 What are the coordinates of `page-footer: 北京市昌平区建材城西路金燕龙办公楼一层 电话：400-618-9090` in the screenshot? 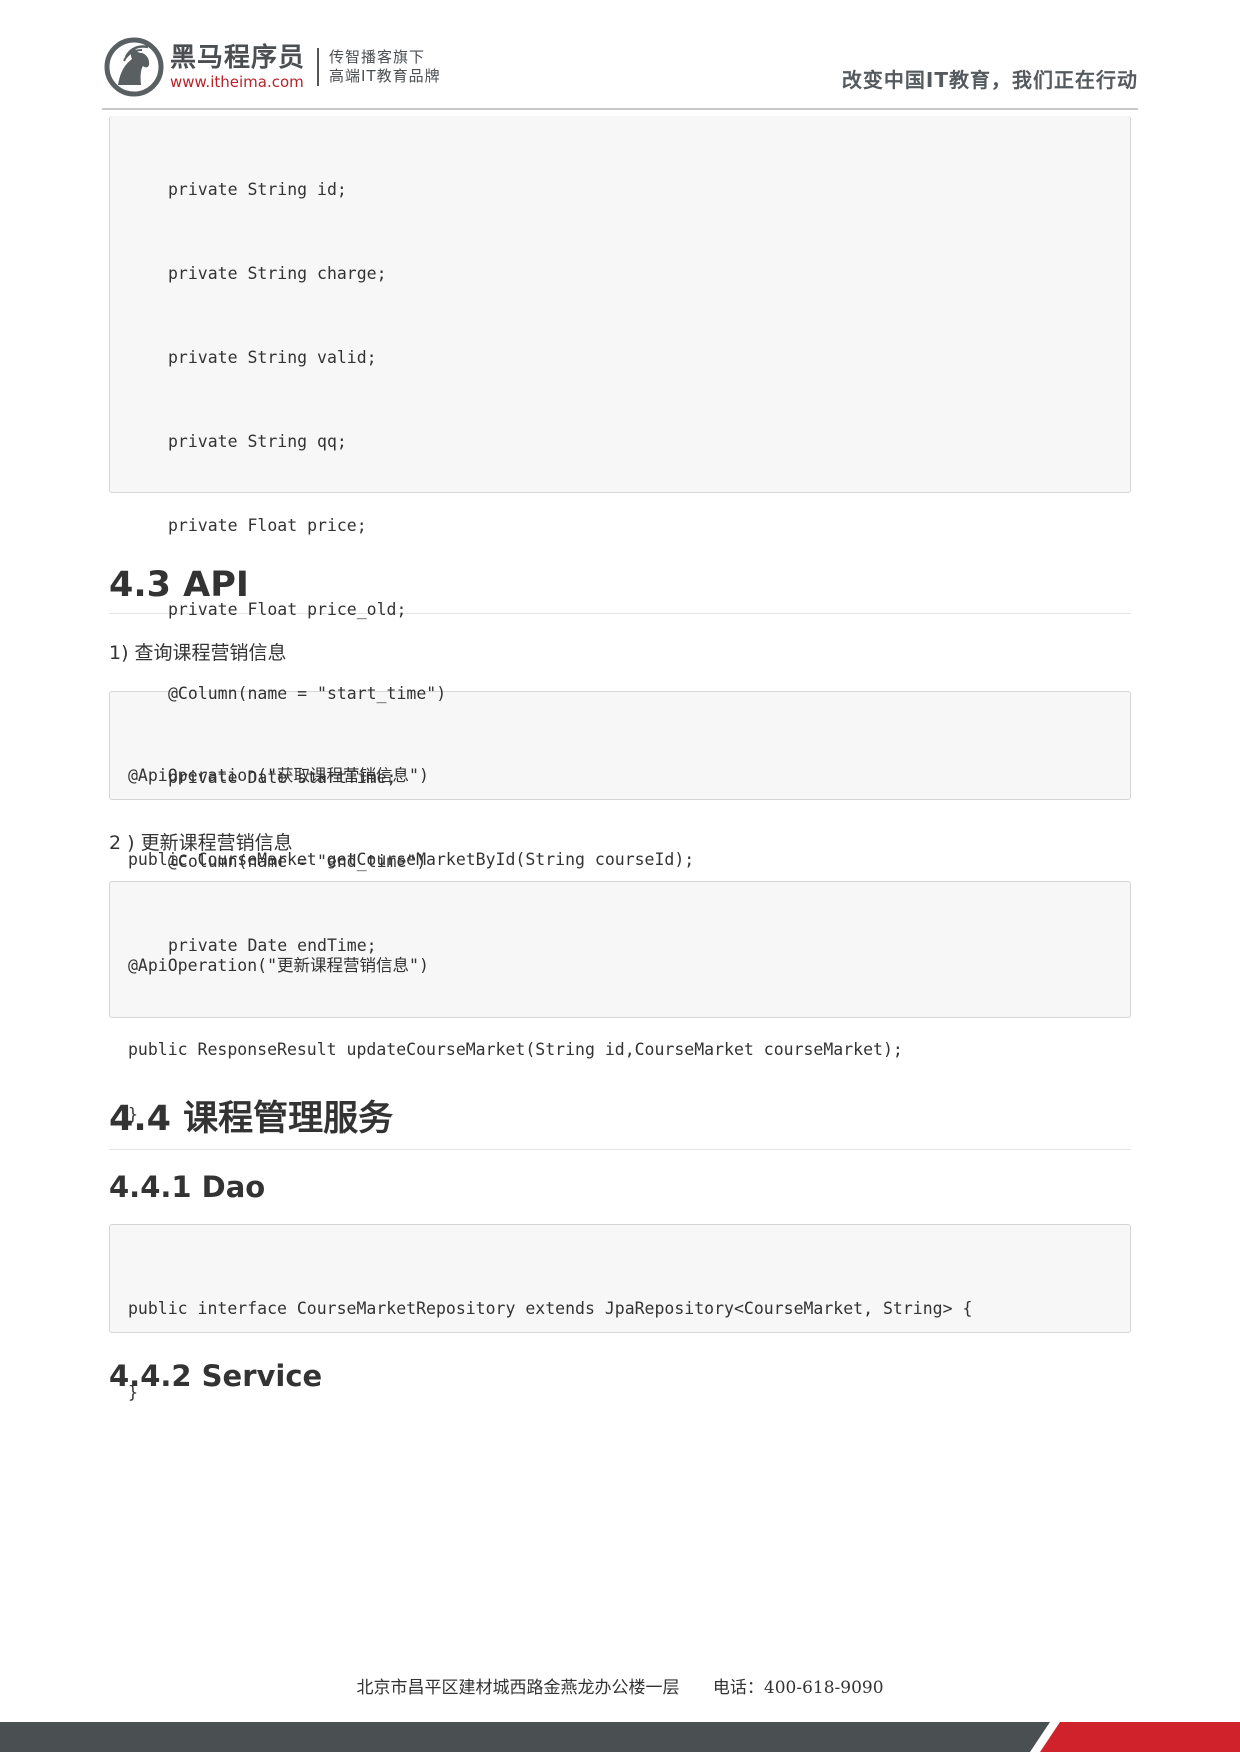 It's located at (620, 1685).